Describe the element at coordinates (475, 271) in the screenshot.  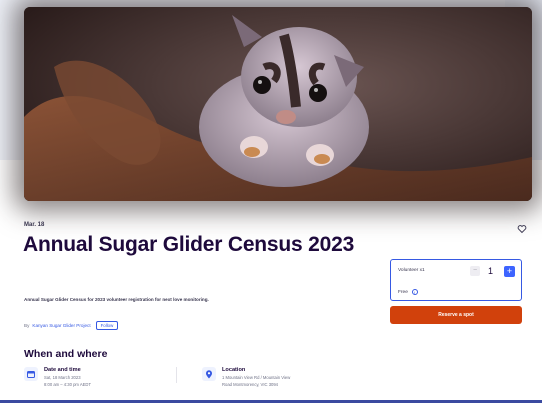
I see `decrease-quantity-button: −` at that location.